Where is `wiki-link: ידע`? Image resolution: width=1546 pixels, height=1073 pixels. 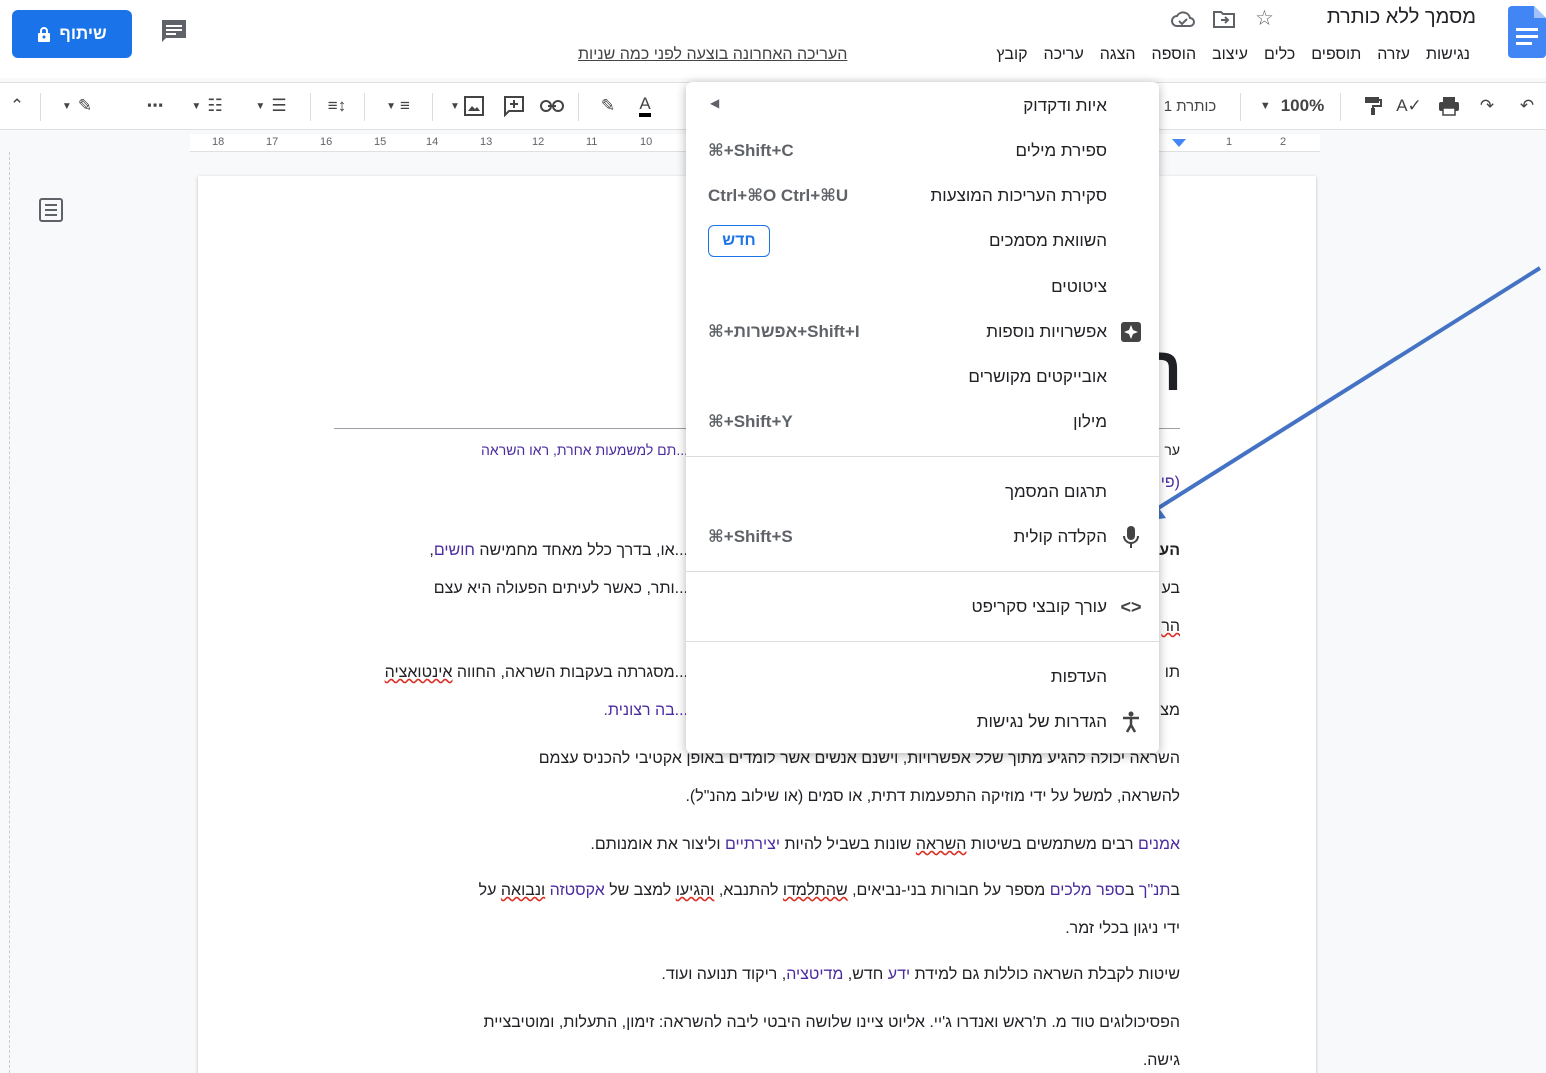 wiki-link: ידע is located at coordinates (899, 974).